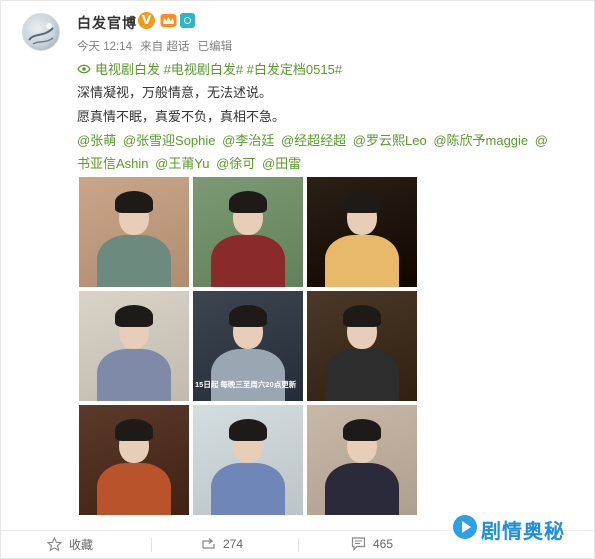  Describe the element at coordinates (235, 163) in the screenshot. I see `mention-link: @徐可` at that location.